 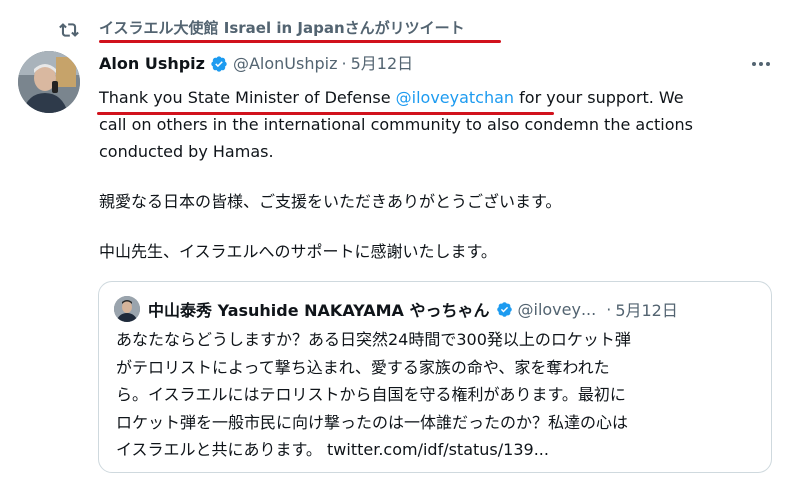 I want to click on tweet-text-part: for your support. We, so click(x=599, y=97).